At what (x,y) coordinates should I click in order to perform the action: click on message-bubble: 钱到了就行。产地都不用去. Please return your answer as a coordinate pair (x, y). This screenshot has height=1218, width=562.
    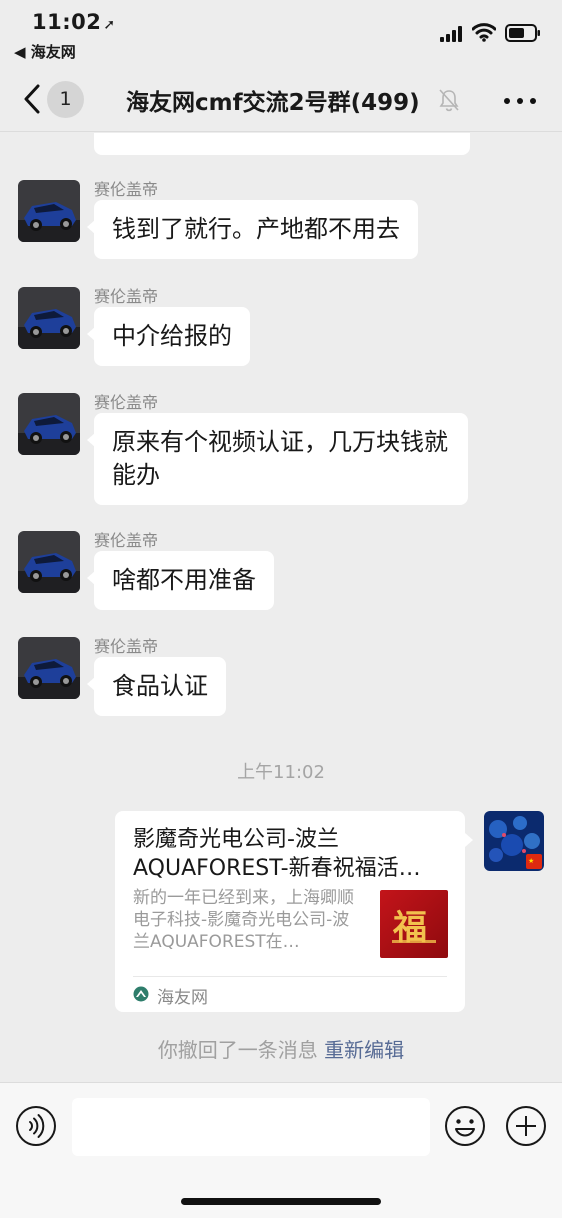
    Looking at the image, I should click on (252, 229).